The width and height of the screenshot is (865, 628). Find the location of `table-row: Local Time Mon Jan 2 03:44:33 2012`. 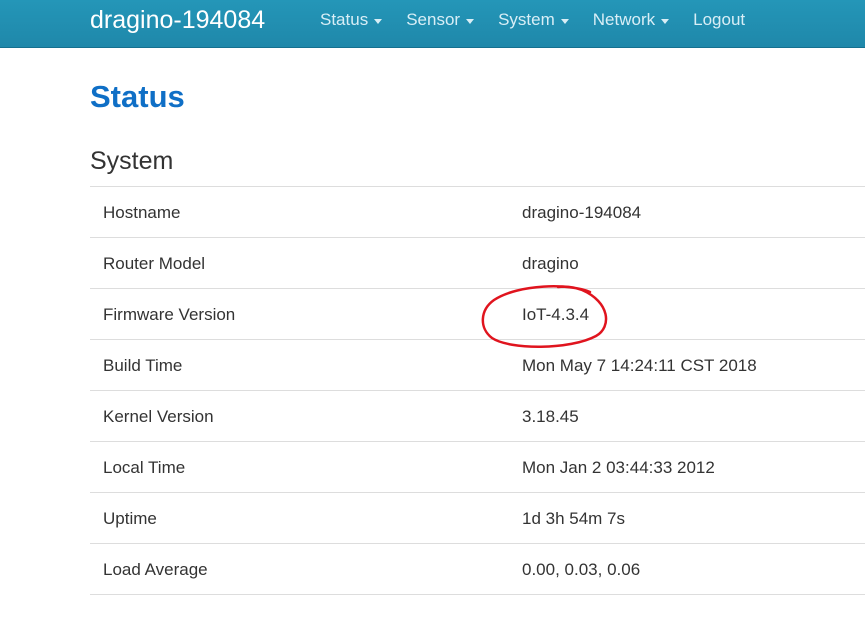

table-row: Local Time Mon Jan 2 03:44:33 2012 is located at coordinates (477, 467).